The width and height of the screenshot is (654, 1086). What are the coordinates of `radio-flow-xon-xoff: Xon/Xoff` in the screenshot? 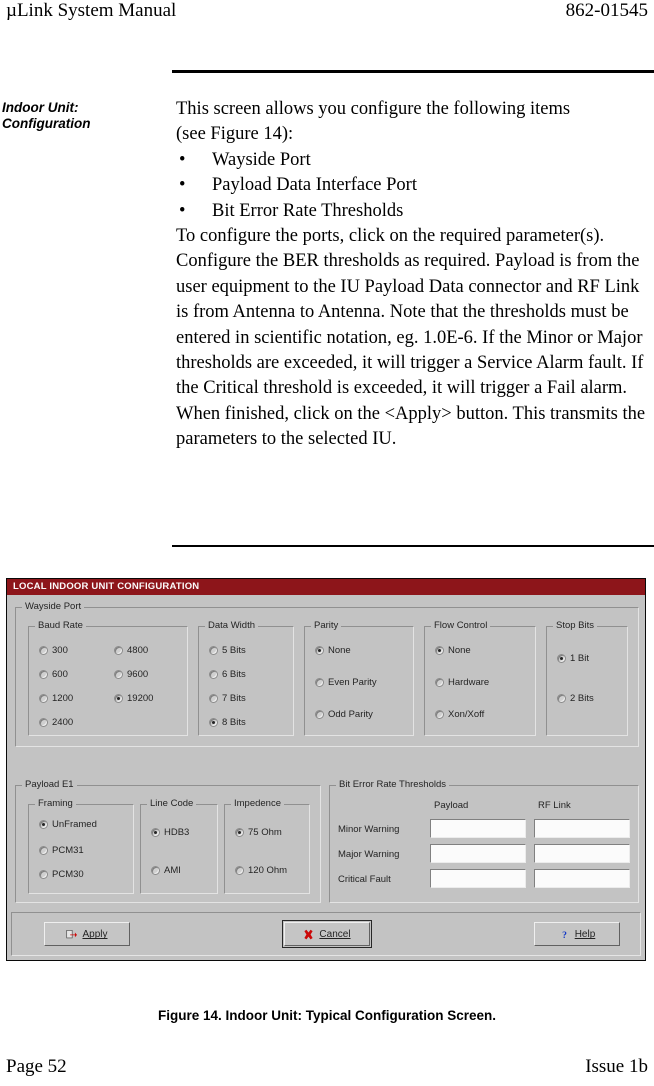 It's located at (459, 714).